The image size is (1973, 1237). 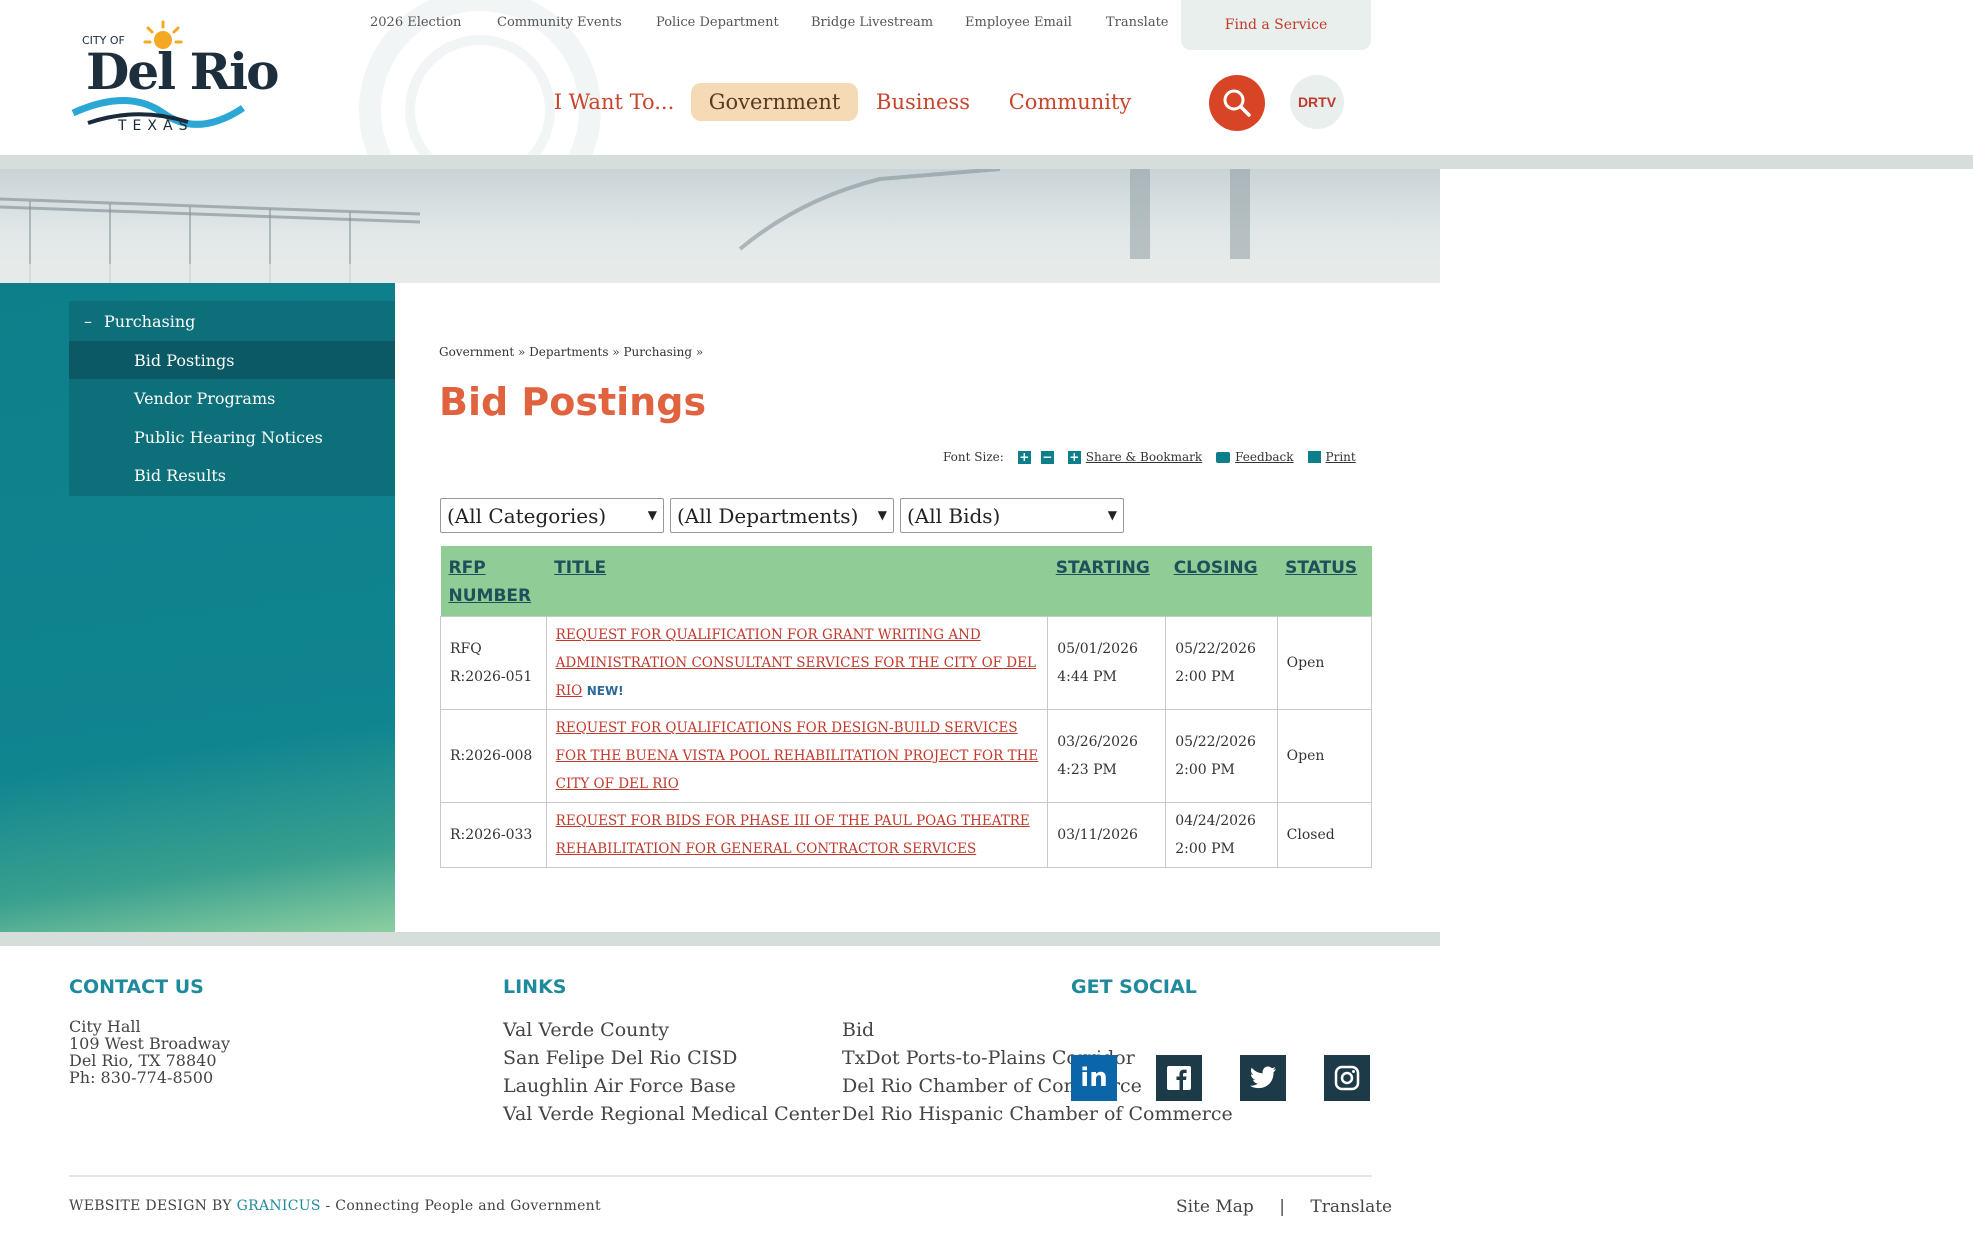 What do you see at coordinates (1221, 835) in the screenshot?
I see `closing-cell: 04/24/2026 2:00 PM` at bounding box center [1221, 835].